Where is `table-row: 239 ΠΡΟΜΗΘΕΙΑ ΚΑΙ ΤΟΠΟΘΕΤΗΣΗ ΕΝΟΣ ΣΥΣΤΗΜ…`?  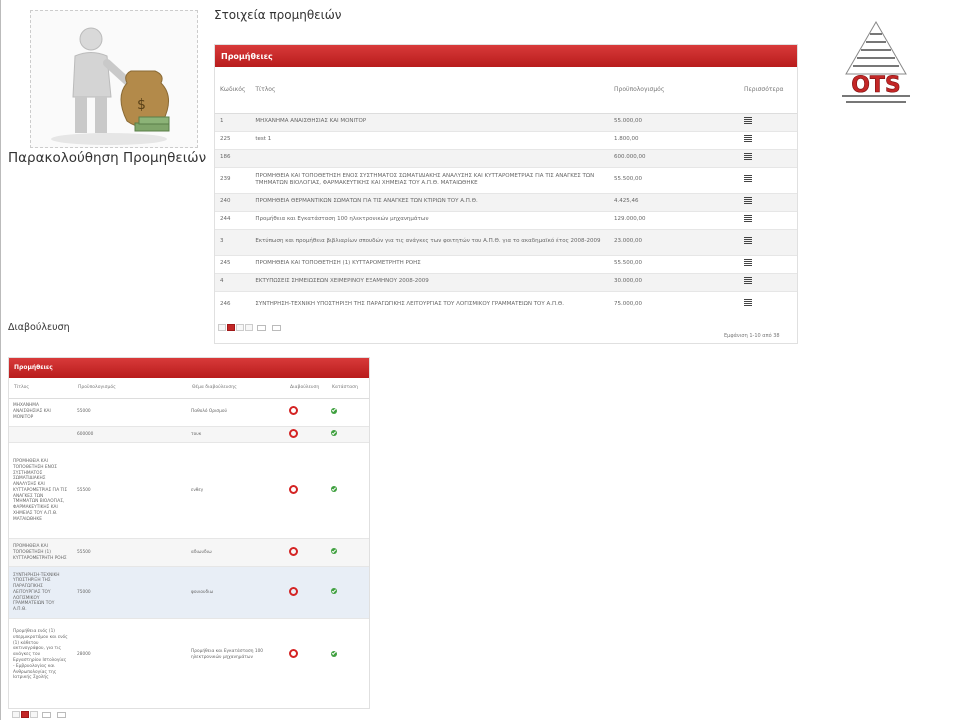 table-row: 239 ΠΡΟΜΗΘΕΙΑ ΚΑΙ ΤΟΠΟΘΕΤΗΣΗ ΕΝΟΣ ΣΥΣΤΗΜ… is located at coordinates (506, 179).